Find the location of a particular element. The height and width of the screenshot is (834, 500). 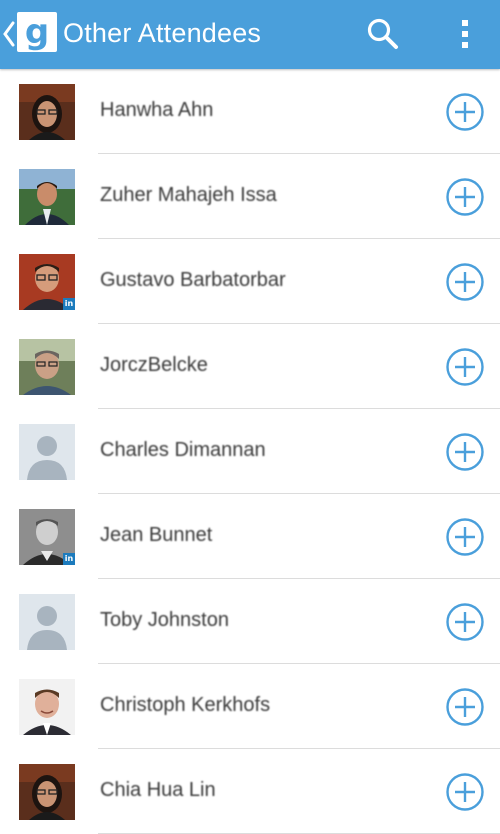

attendee-row: JorczBelcke is located at coordinates (250, 366).